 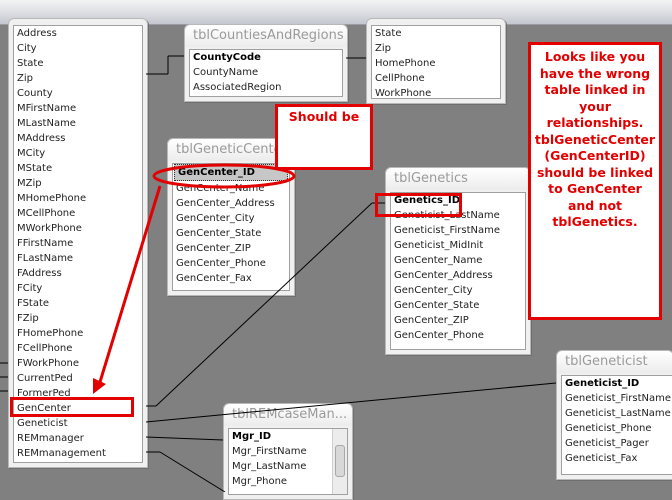 What do you see at coordinates (224, 176) in the screenshot?
I see `highlight-ellipse` at bounding box center [224, 176].